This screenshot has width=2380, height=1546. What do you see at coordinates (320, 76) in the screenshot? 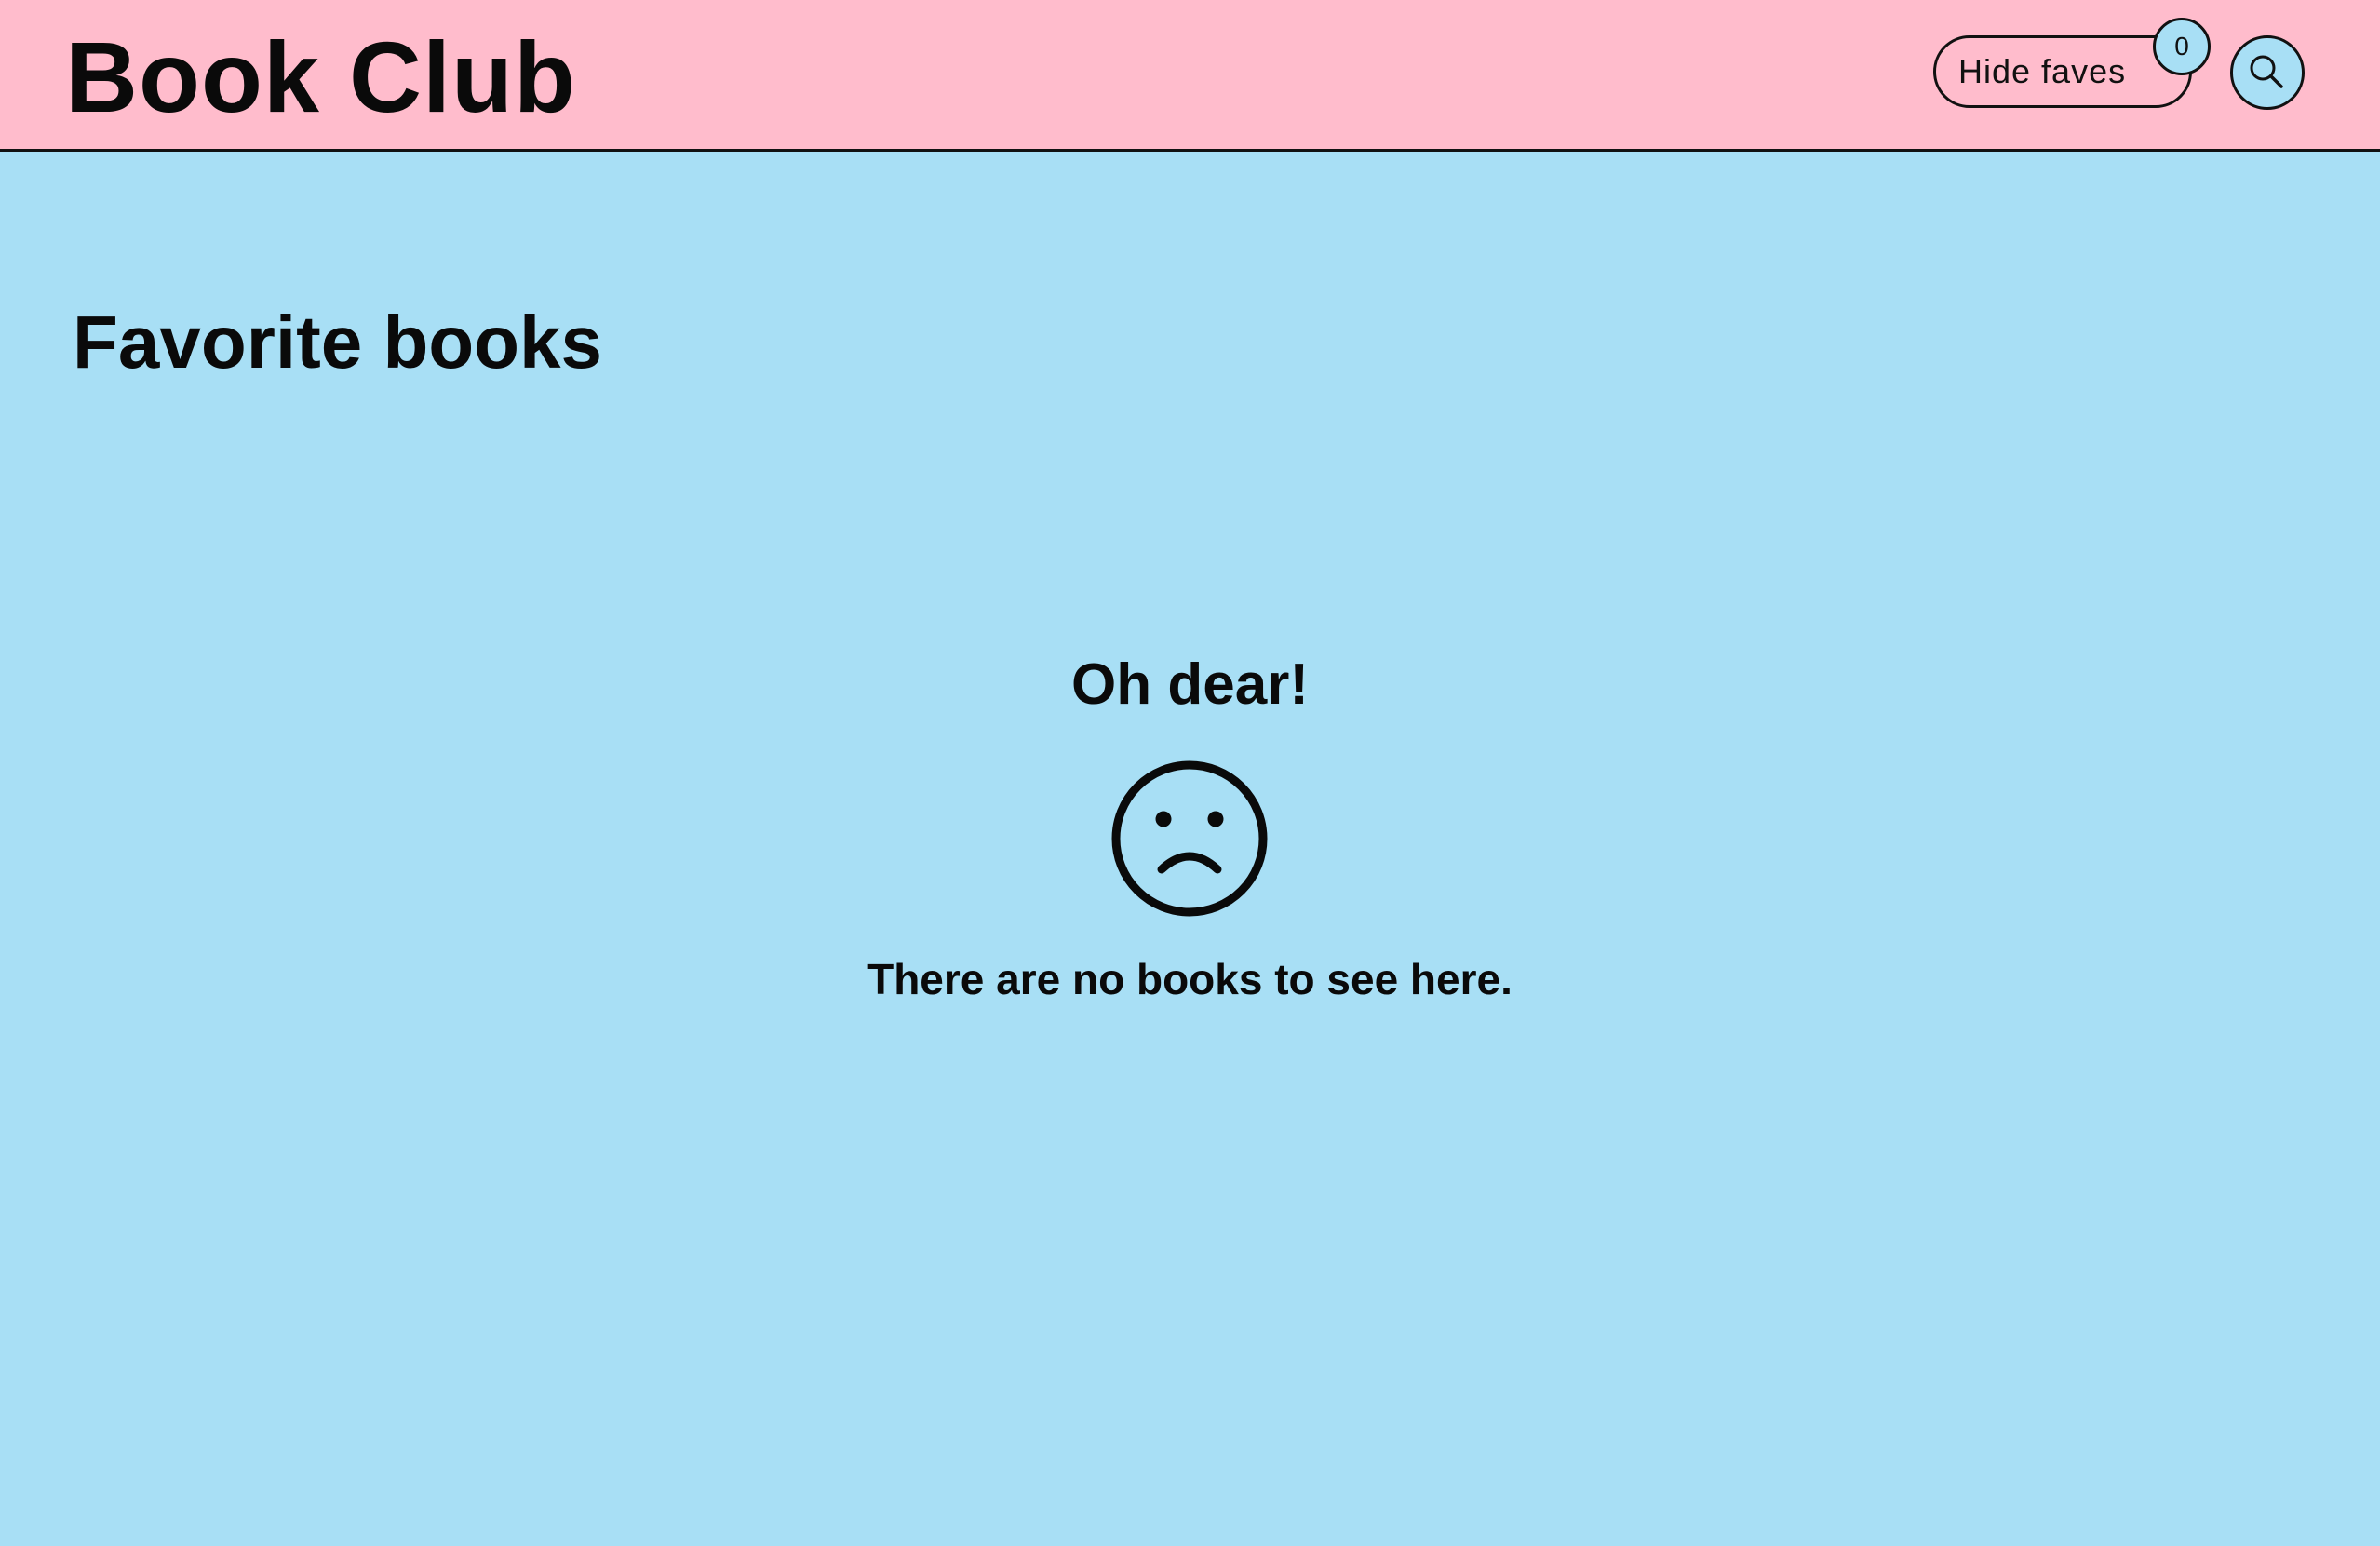
I see `app-title: Book Club` at bounding box center [320, 76].